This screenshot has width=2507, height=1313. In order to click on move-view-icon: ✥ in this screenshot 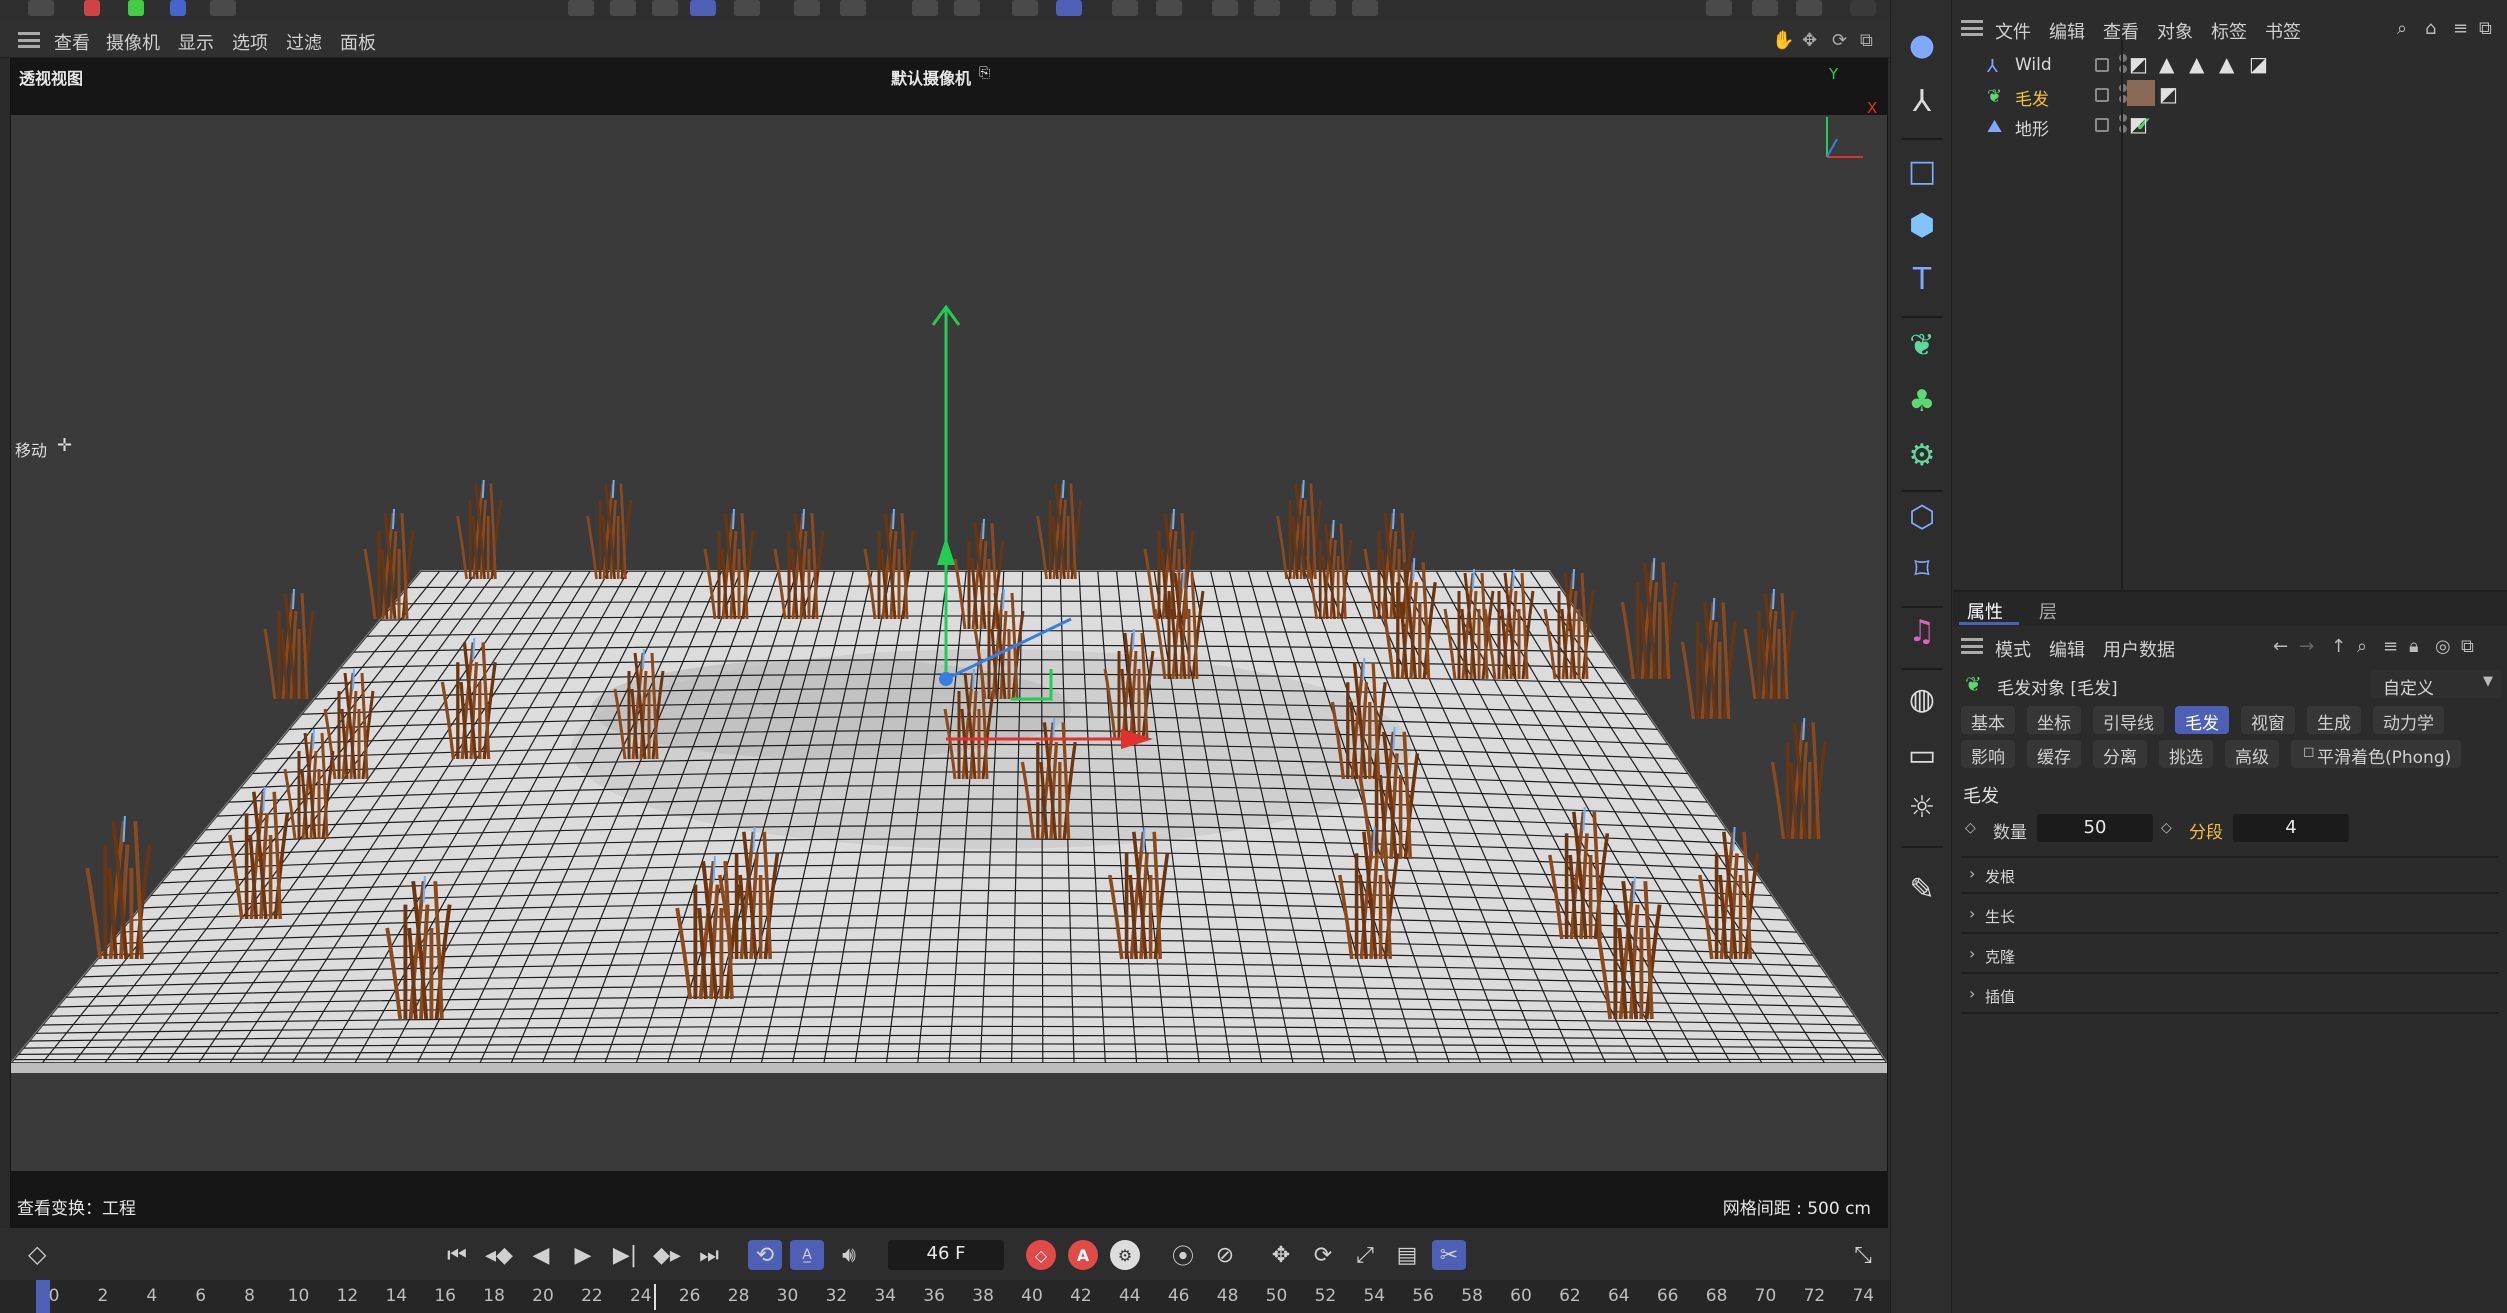, I will do `click(1809, 40)`.